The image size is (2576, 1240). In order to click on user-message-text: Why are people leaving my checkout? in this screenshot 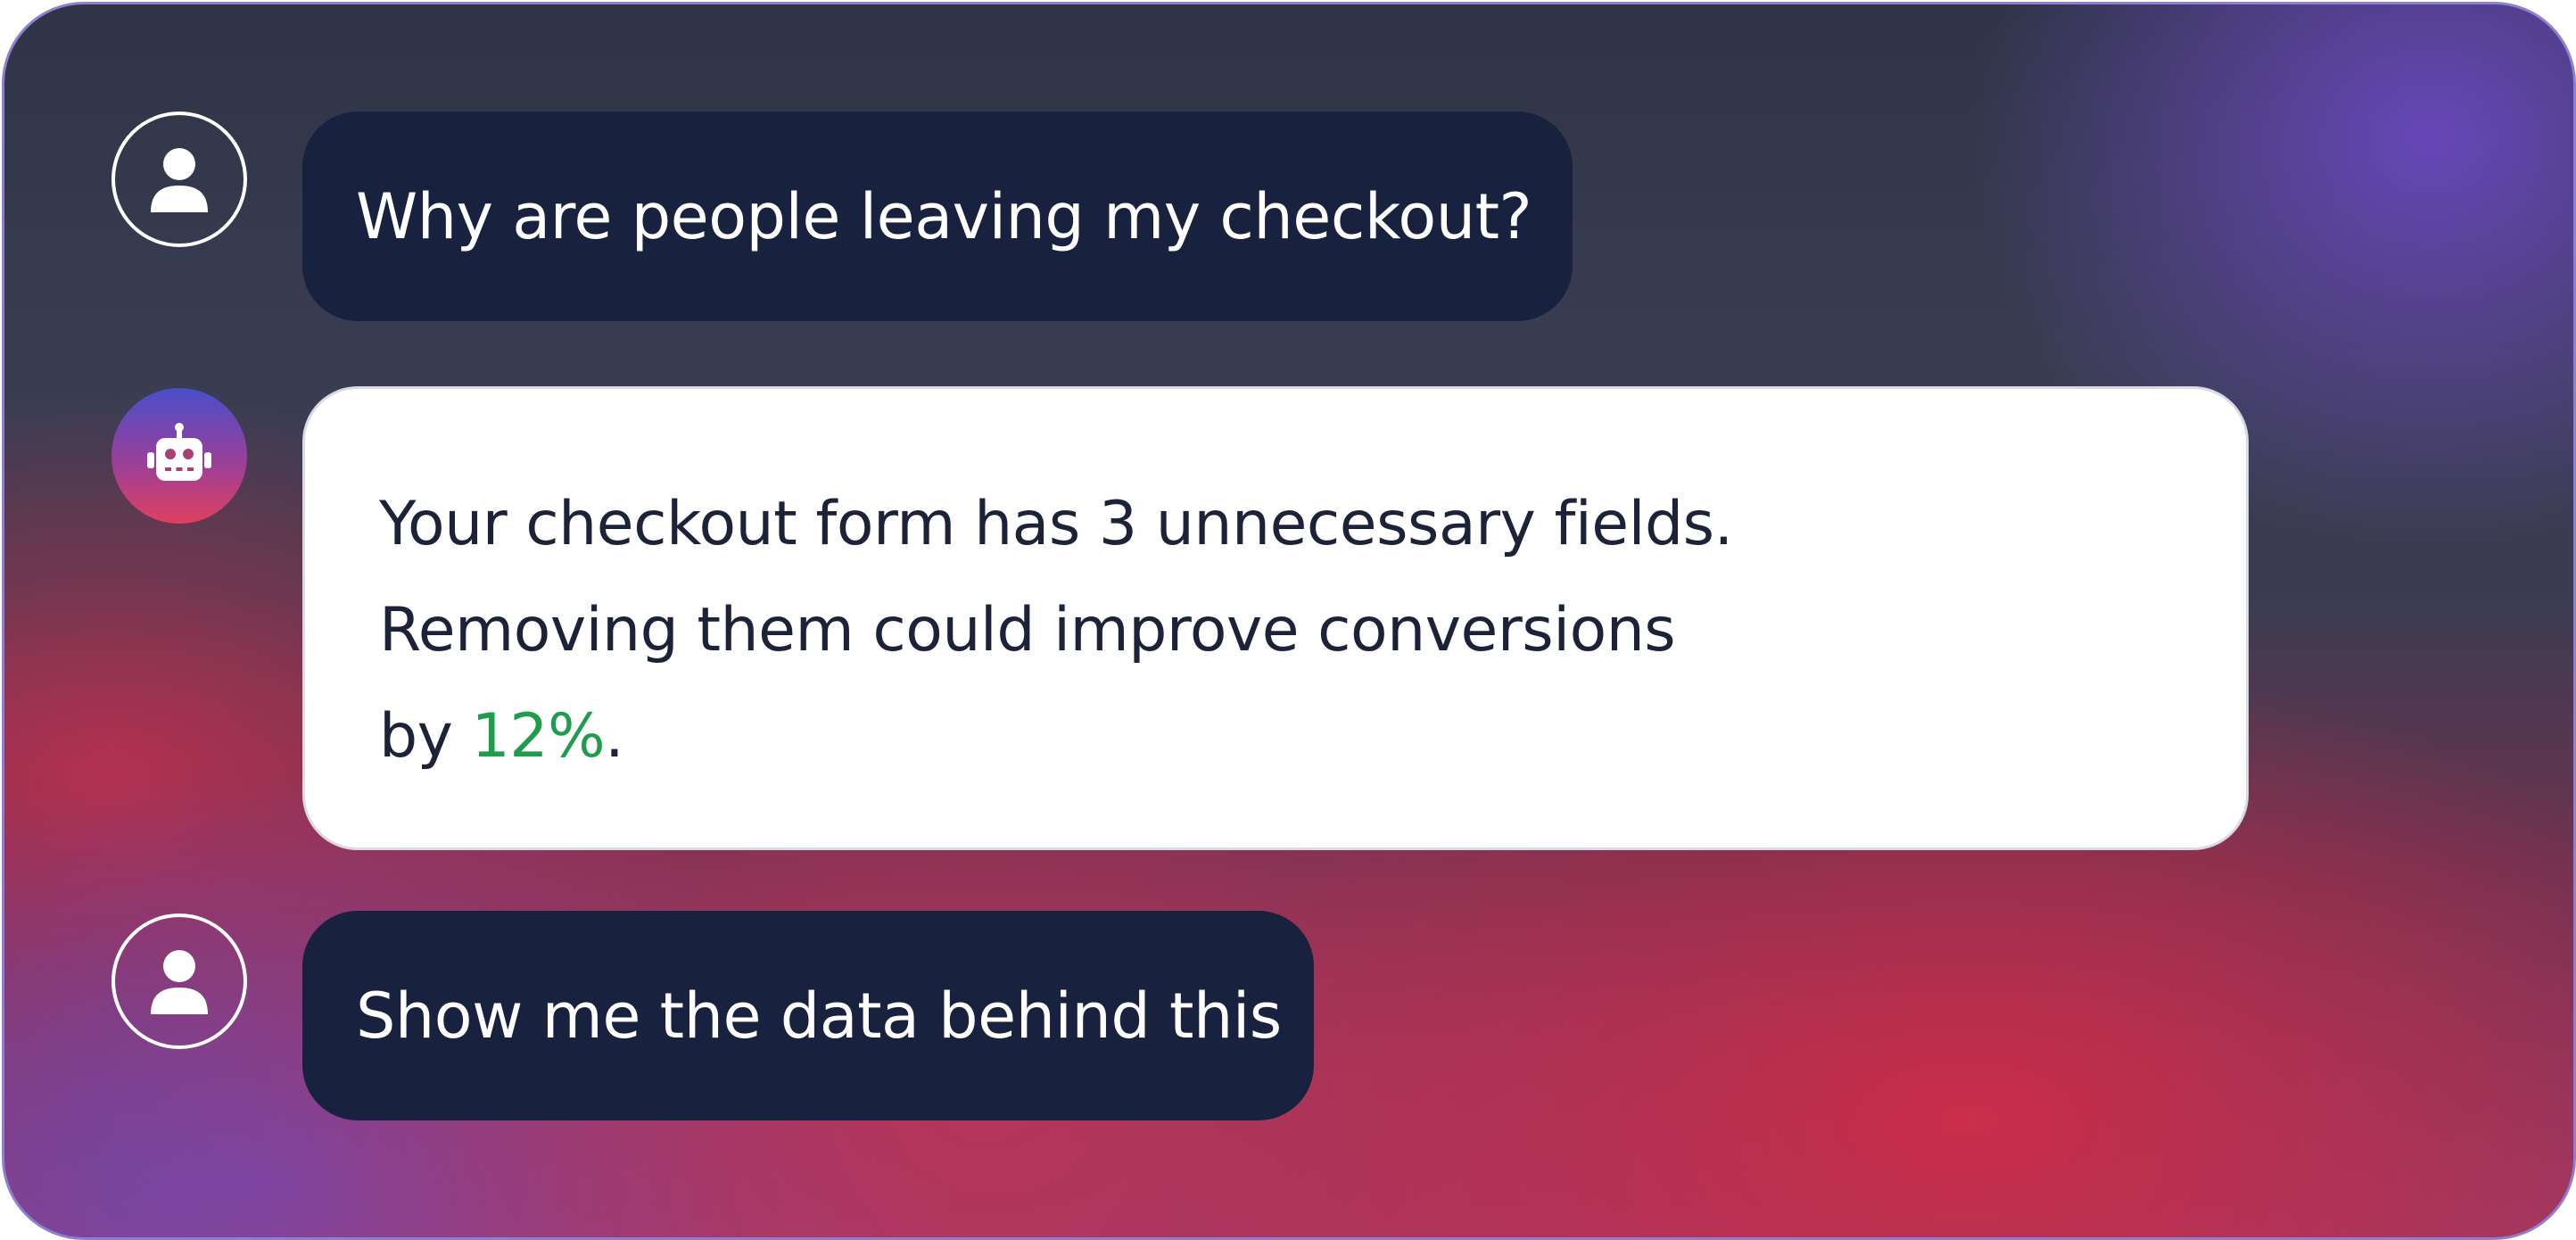, I will do `click(944, 216)`.